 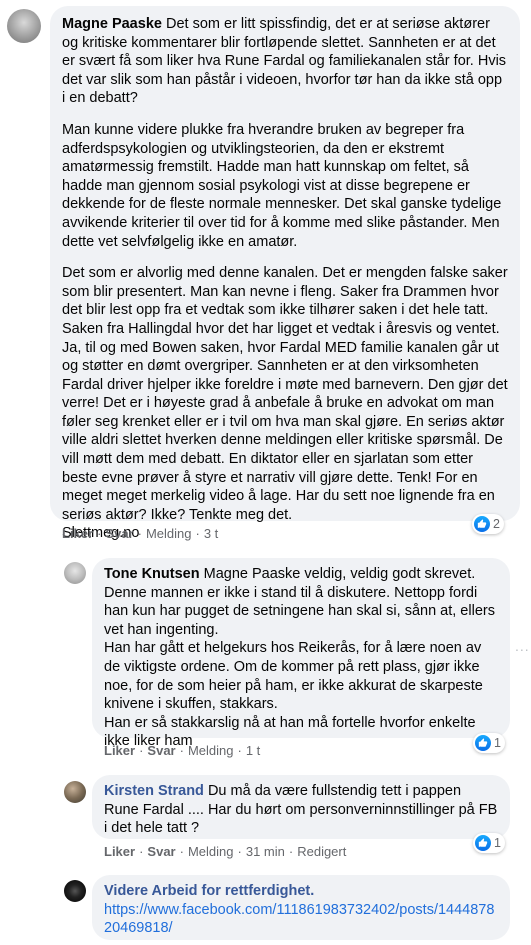 I want to click on edited-label: Redigert, so click(x=321, y=851).